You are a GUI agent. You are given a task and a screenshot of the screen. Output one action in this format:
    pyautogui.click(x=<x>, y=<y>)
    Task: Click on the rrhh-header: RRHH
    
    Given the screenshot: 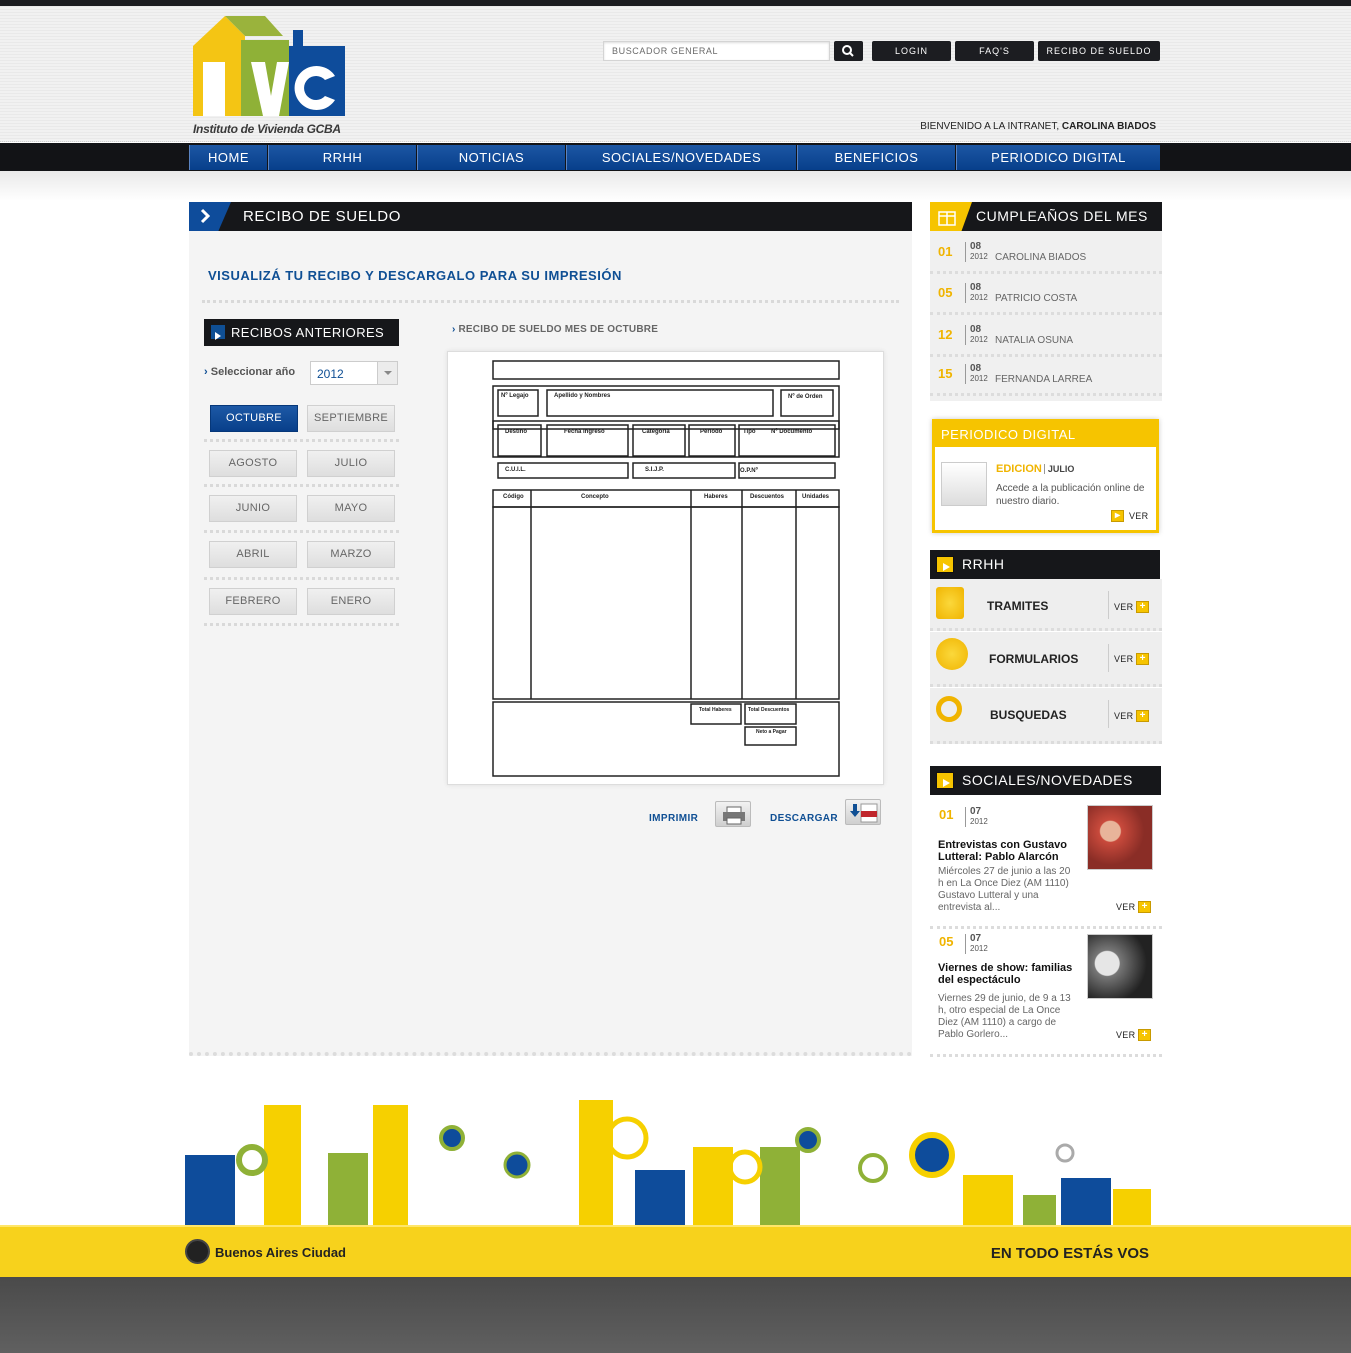 What is the action you would take?
    pyautogui.click(x=1045, y=564)
    